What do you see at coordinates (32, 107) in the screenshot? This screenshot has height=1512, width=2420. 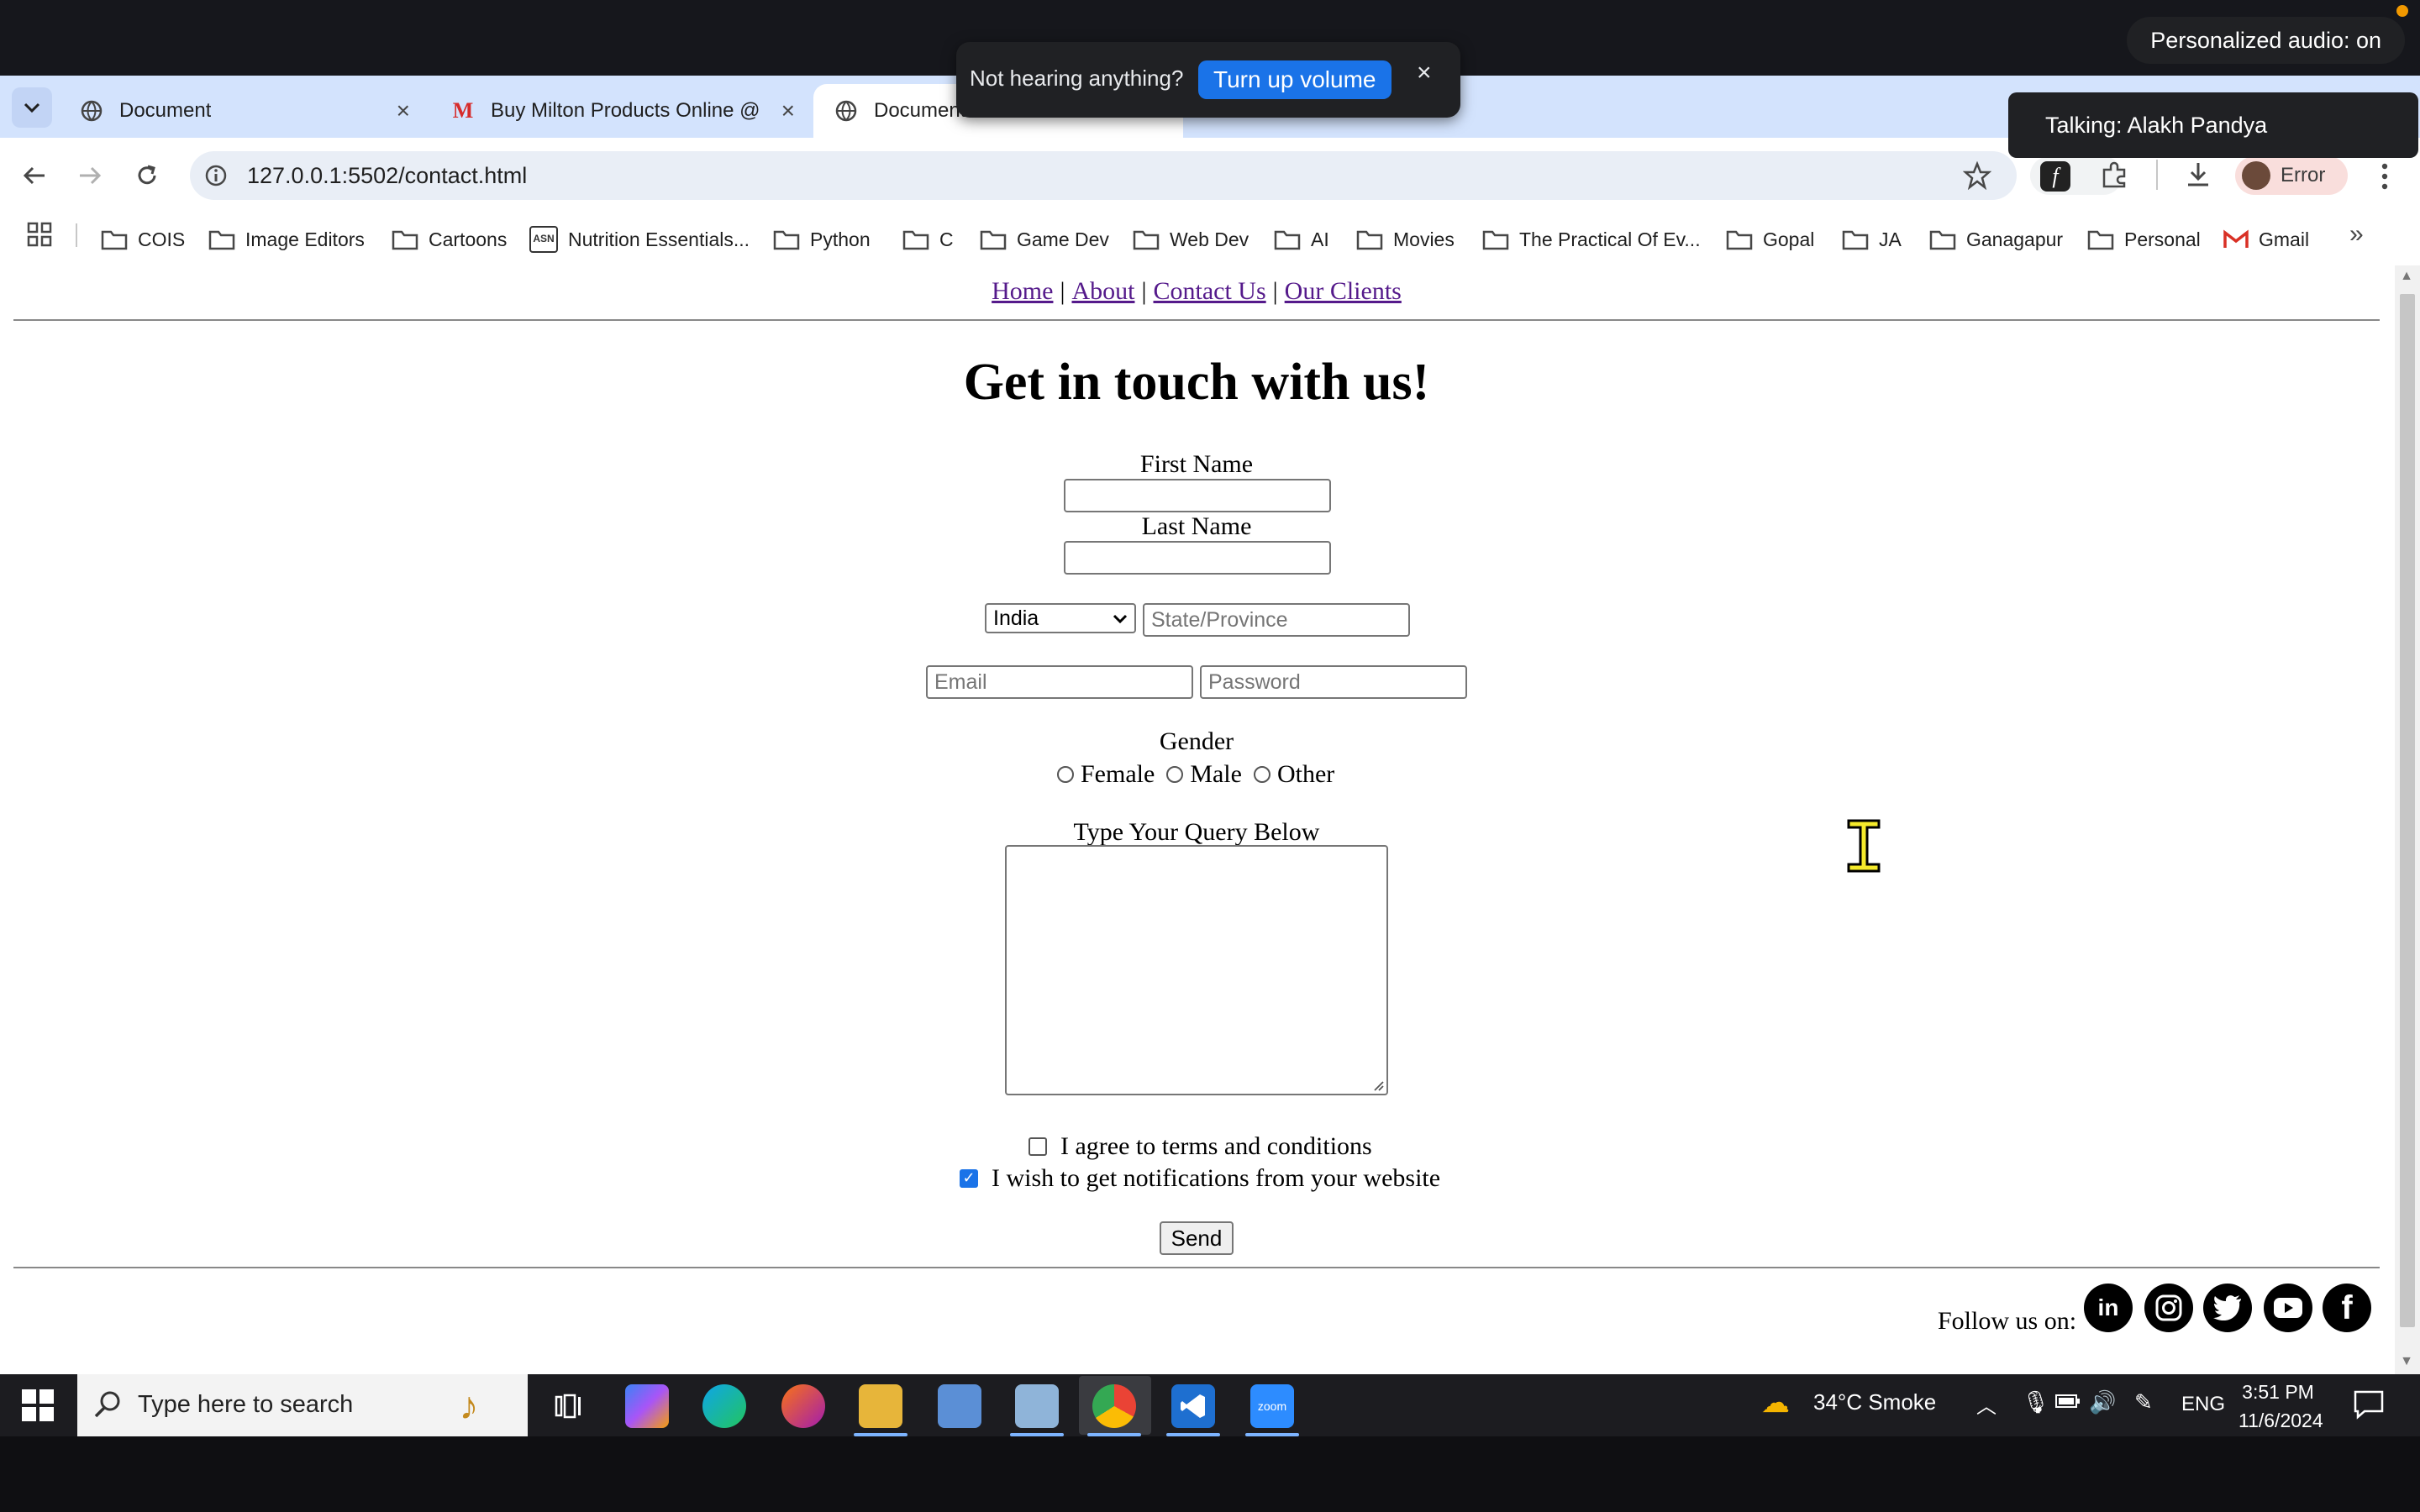 I see `tab-search-button` at bounding box center [32, 107].